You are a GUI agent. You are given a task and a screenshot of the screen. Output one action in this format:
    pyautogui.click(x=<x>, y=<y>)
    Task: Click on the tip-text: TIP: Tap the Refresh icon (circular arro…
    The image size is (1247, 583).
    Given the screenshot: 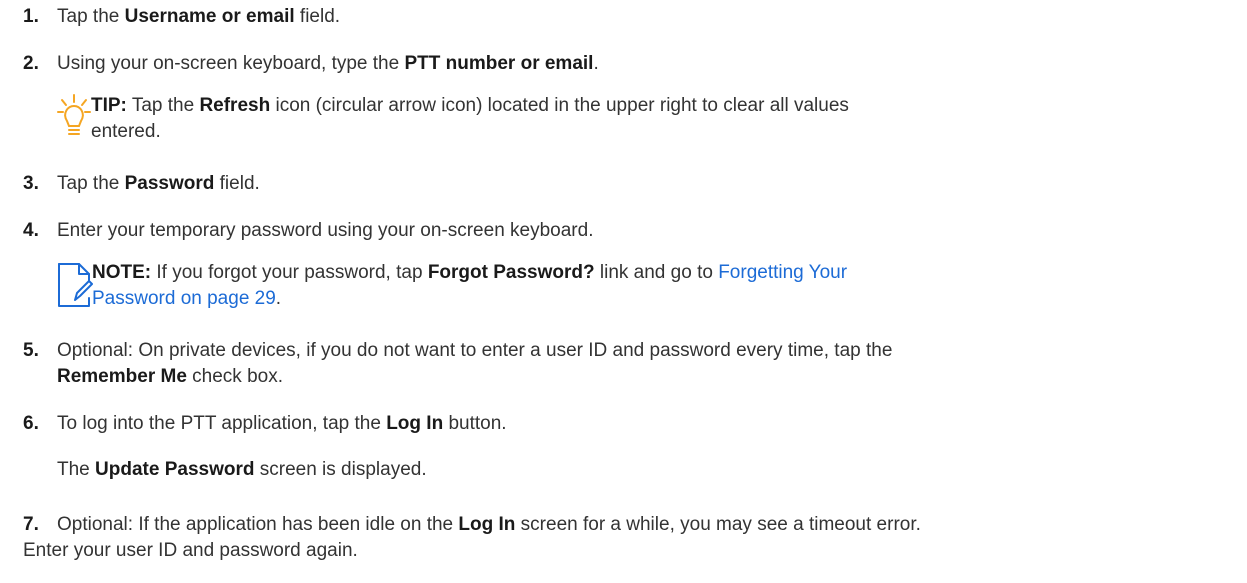 What is the action you would take?
    pyautogui.click(x=470, y=118)
    